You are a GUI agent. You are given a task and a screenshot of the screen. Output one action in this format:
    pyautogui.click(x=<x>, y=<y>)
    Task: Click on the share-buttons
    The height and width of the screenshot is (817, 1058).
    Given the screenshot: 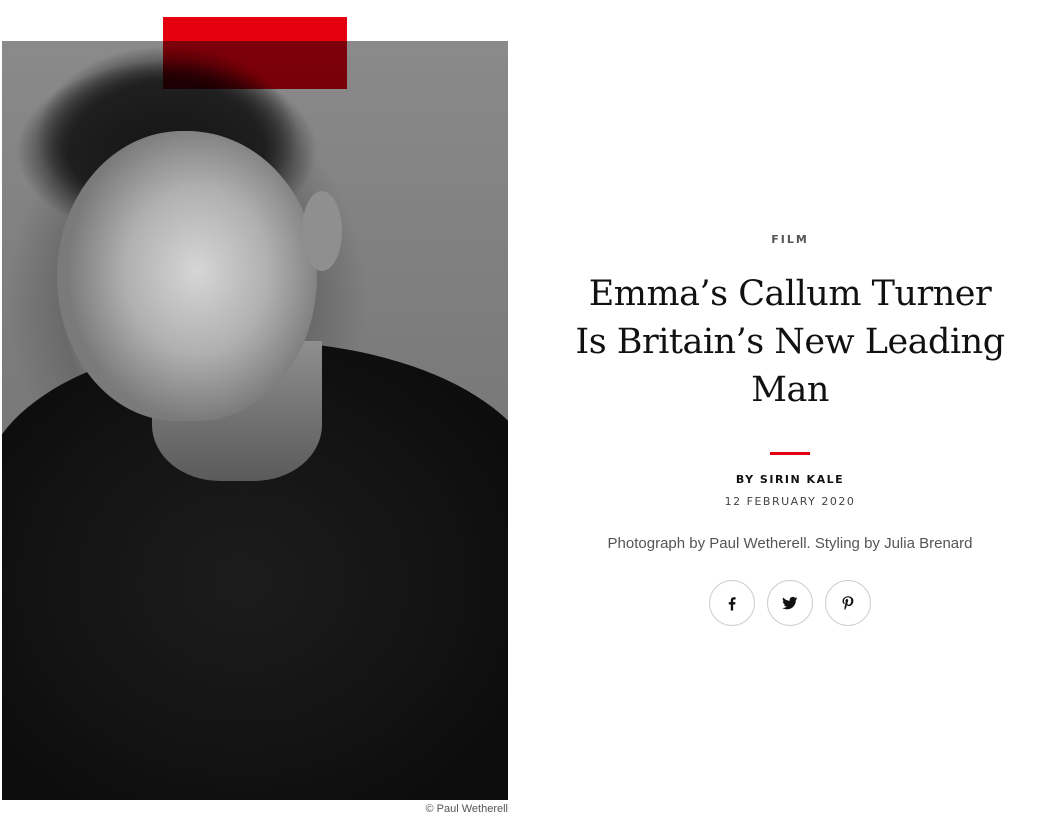 What is the action you would take?
    pyautogui.click(x=790, y=603)
    